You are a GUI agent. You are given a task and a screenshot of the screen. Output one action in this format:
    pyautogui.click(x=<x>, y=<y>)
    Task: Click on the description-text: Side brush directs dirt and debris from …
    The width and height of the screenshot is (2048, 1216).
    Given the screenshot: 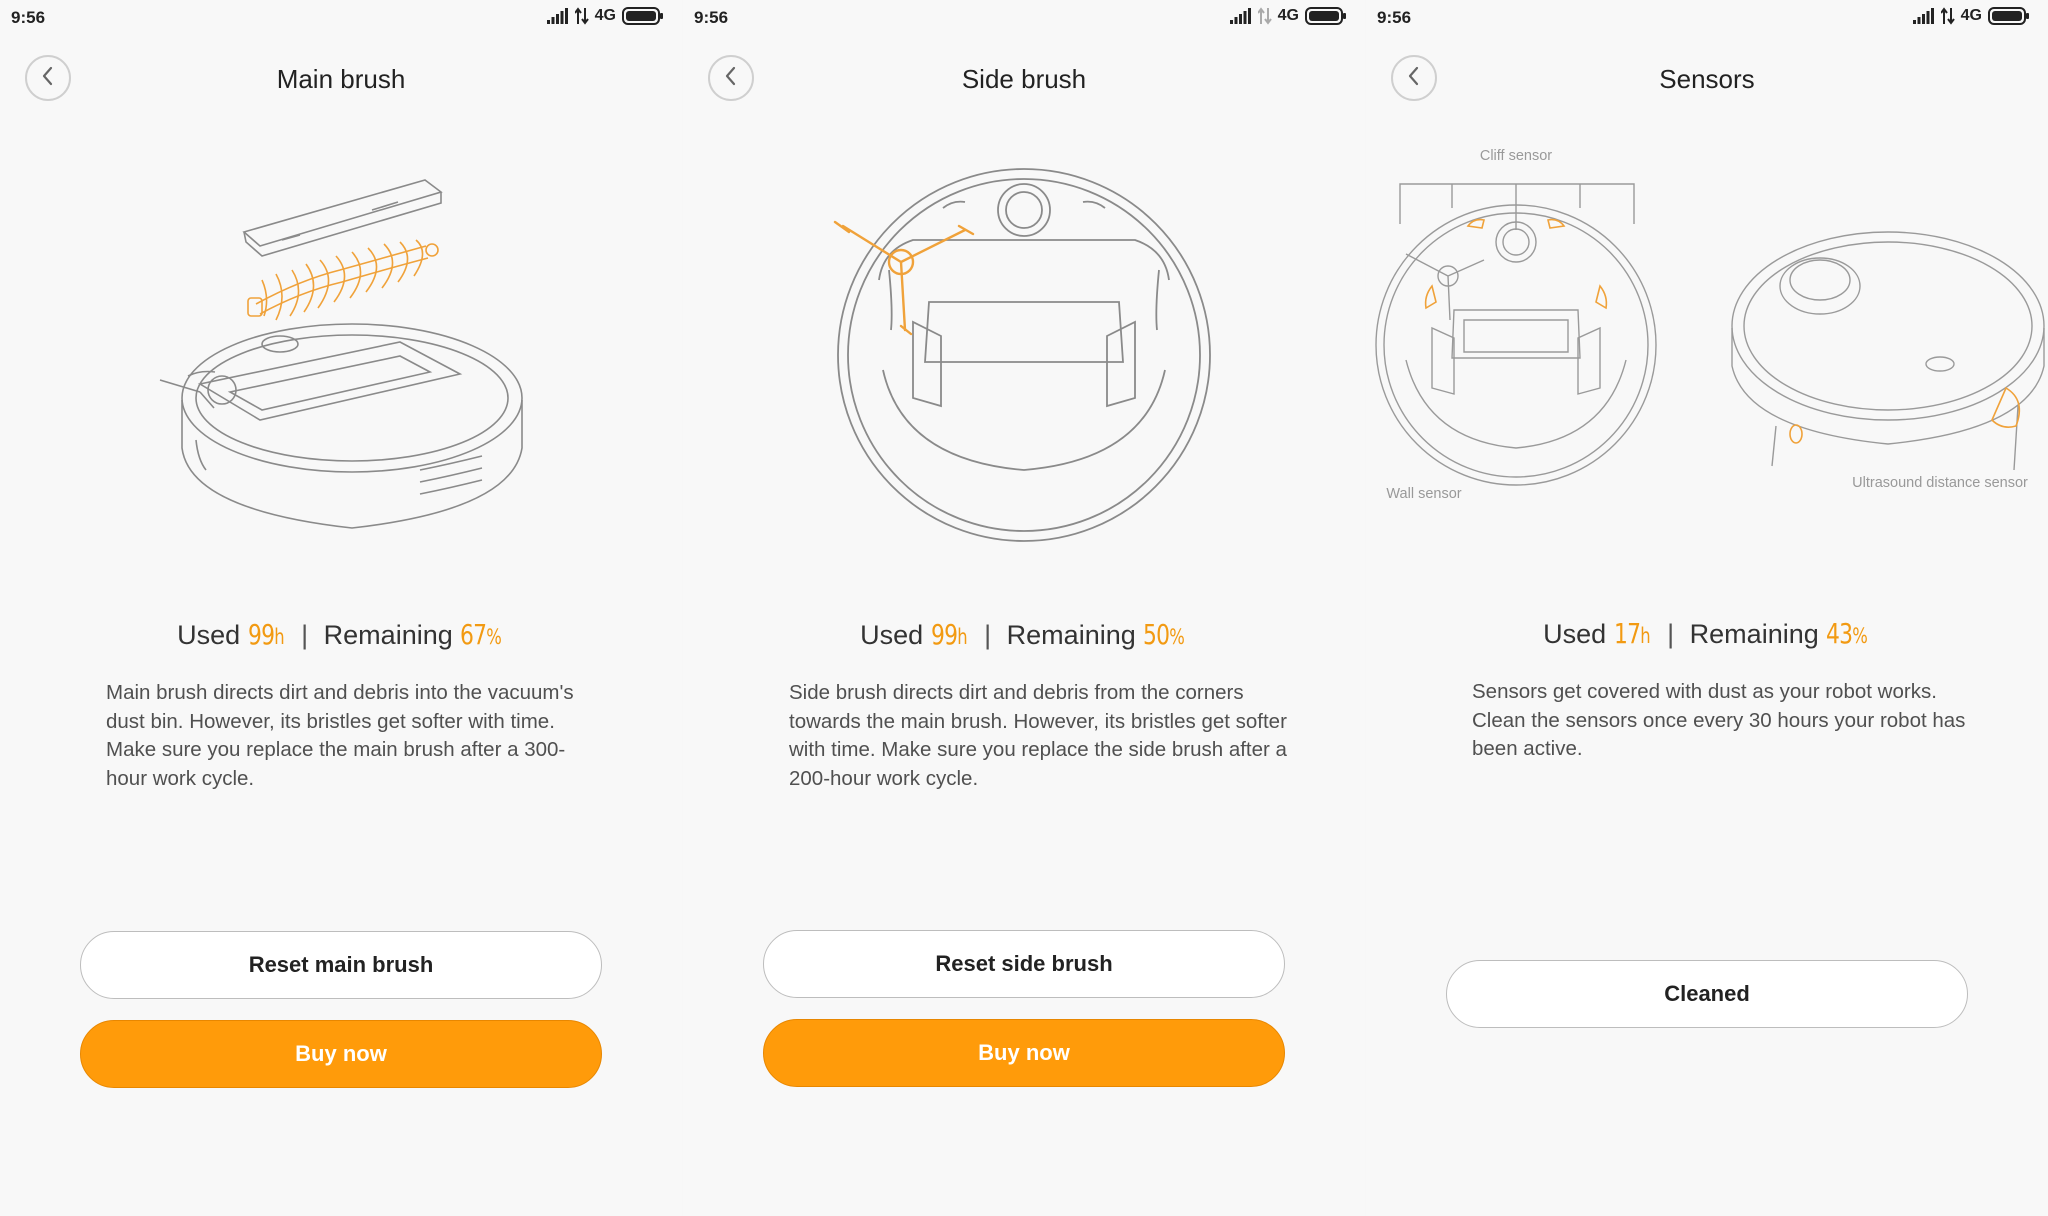 What is the action you would take?
    pyautogui.click(x=1038, y=735)
    